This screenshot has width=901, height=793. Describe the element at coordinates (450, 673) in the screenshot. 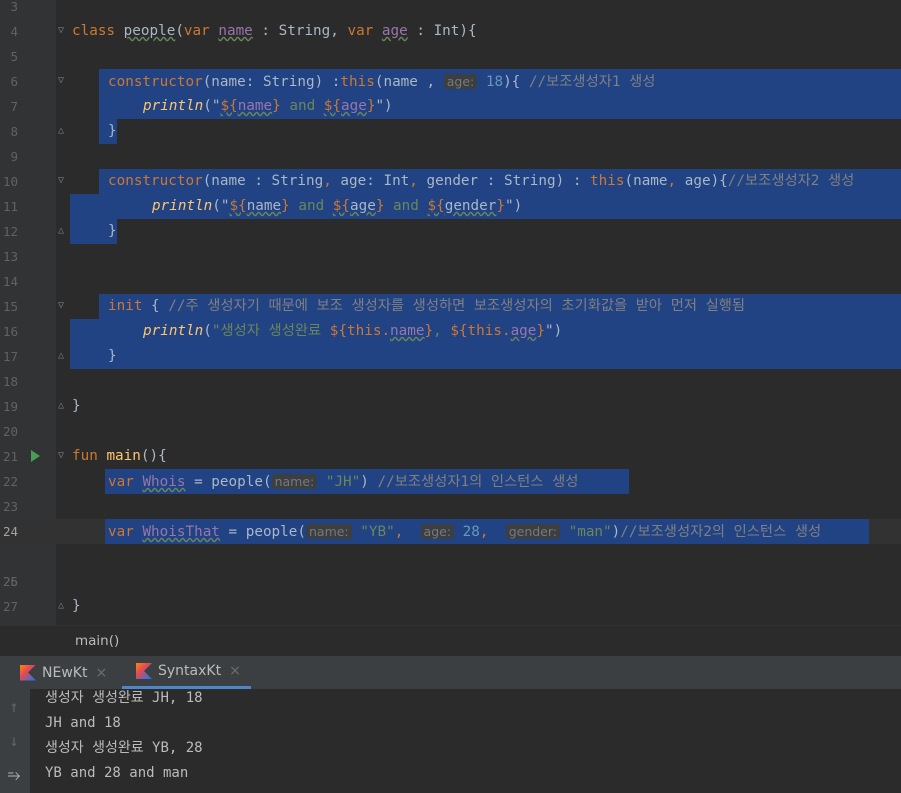

I see `run-tool-window-tabs: NEwKt × SyntaxKt ×` at that location.